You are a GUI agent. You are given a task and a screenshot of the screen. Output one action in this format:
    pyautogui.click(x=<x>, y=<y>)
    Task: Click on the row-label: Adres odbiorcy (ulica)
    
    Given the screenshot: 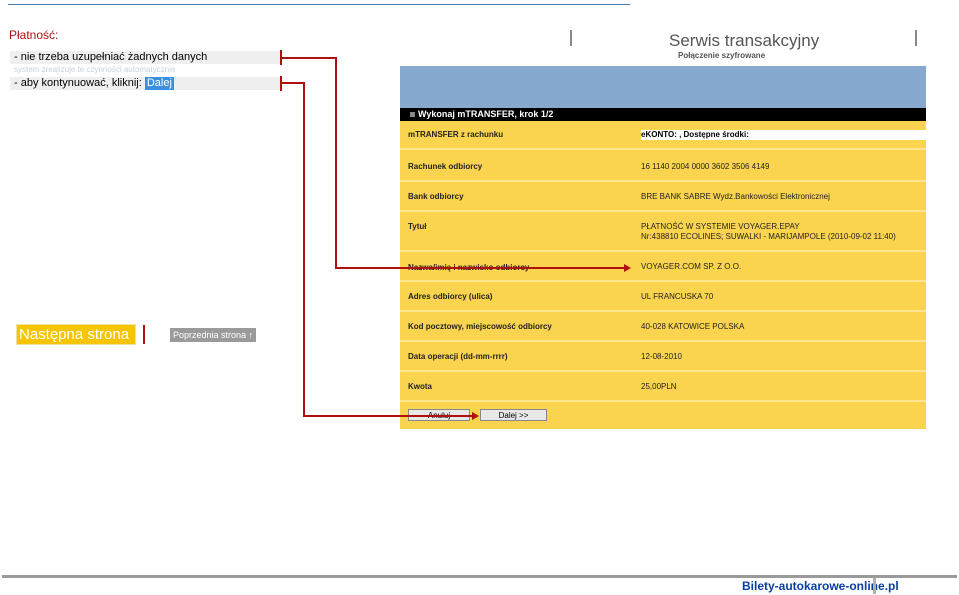 What is the action you would take?
    pyautogui.click(x=450, y=296)
    